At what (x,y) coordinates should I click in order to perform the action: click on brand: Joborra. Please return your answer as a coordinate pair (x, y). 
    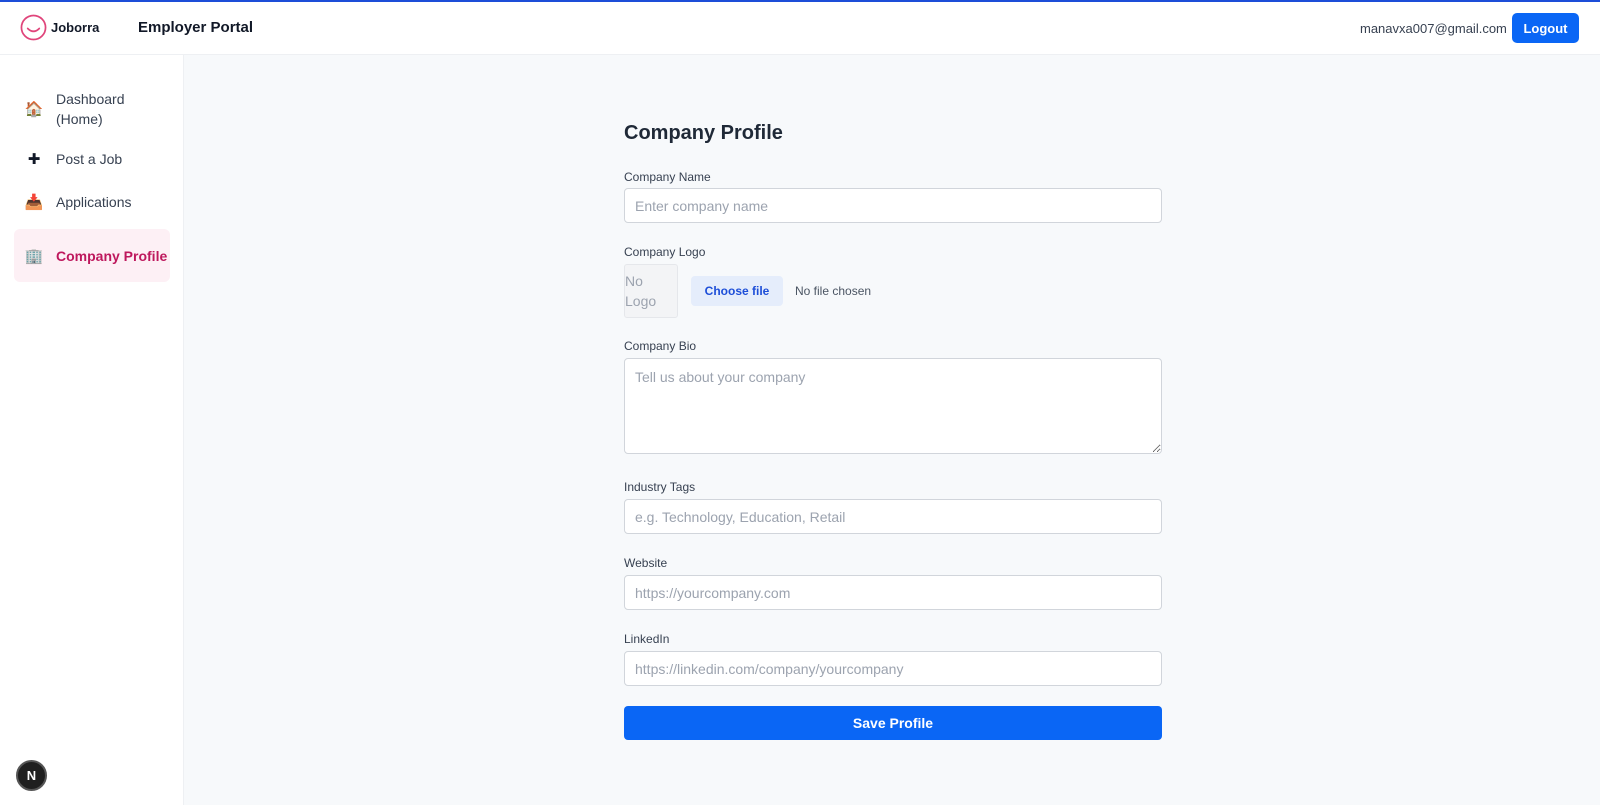
    Looking at the image, I should click on (59, 27).